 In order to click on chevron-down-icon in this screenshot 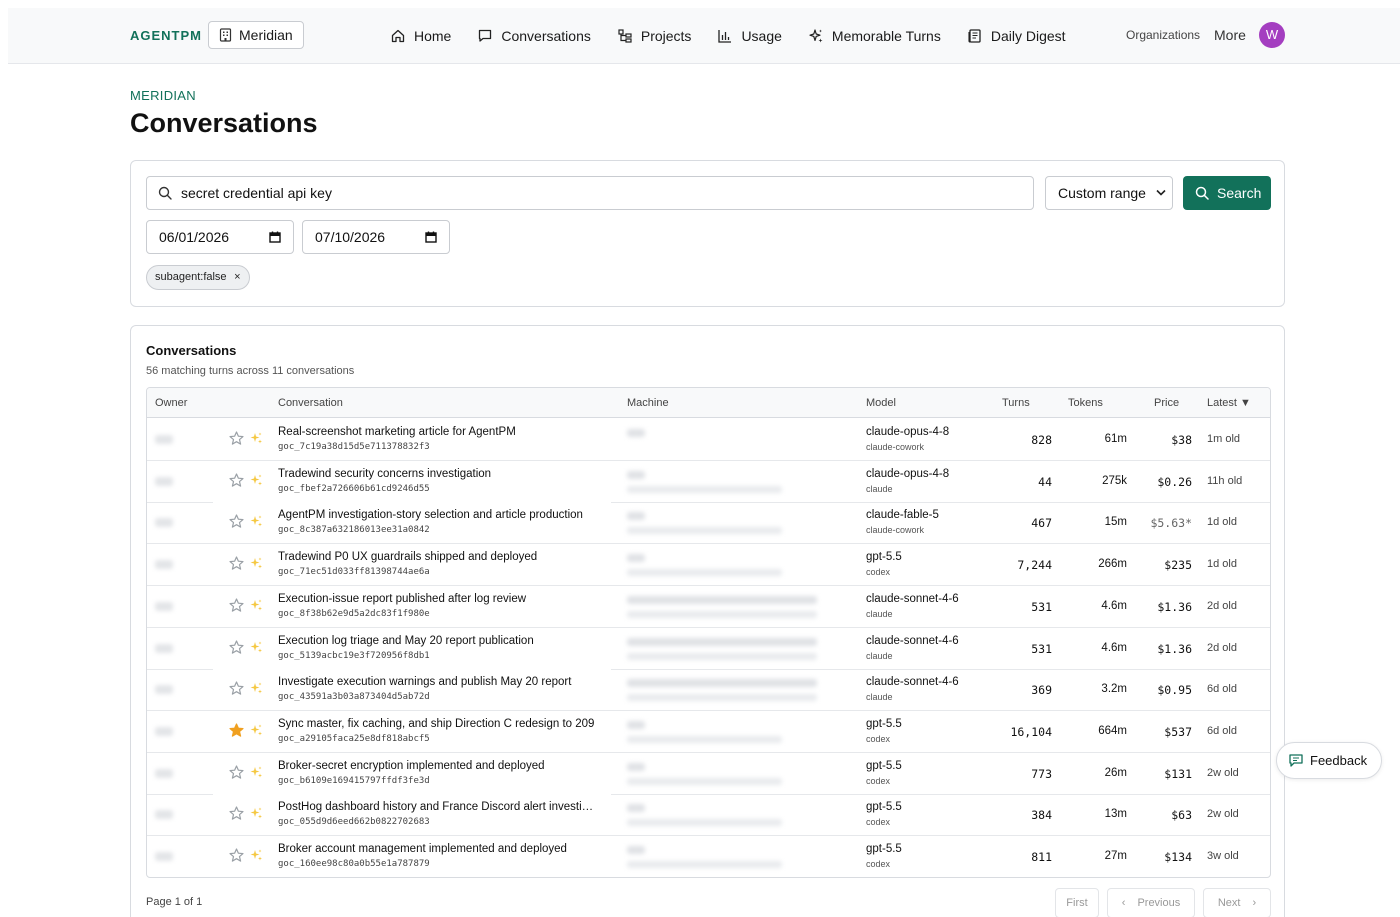, I will do `click(1161, 192)`.